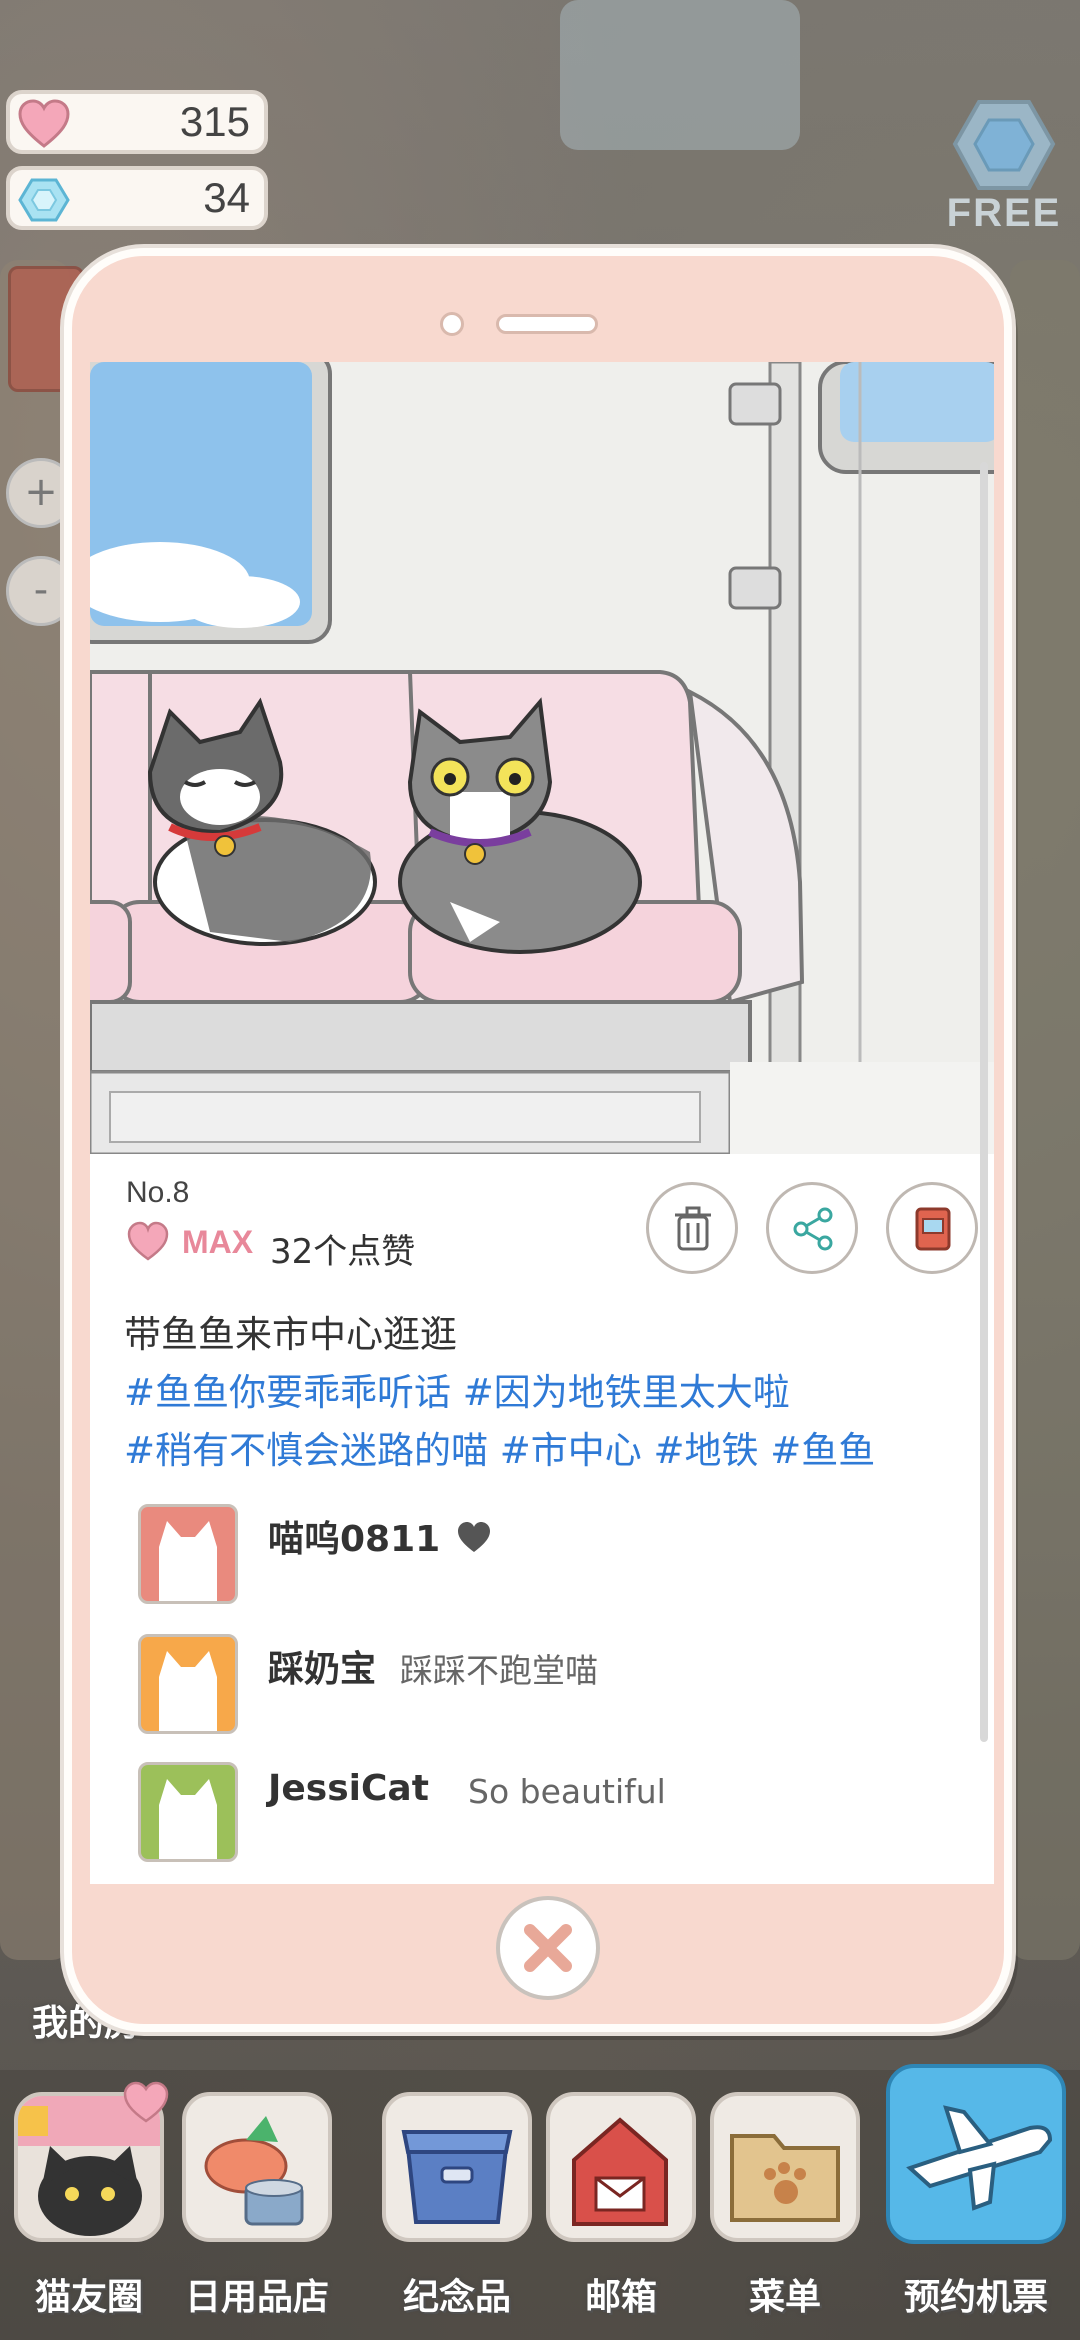  What do you see at coordinates (548, 1556) in the screenshot?
I see `comment-item: 喵呜0811` at bounding box center [548, 1556].